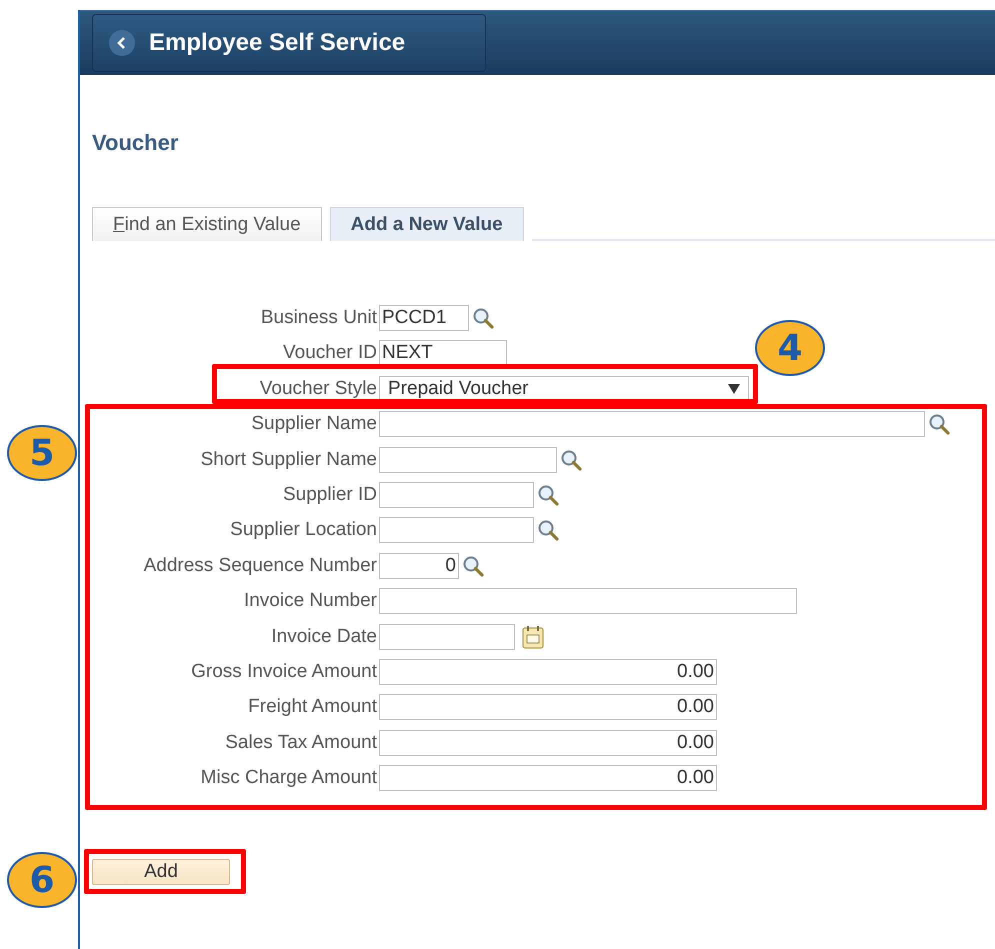 The width and height of the screenshot is (995, 949). Describe the element at coordinates (284, 671) in the screenshot. I see `field-label: Gross Invoice Amount` at that location.